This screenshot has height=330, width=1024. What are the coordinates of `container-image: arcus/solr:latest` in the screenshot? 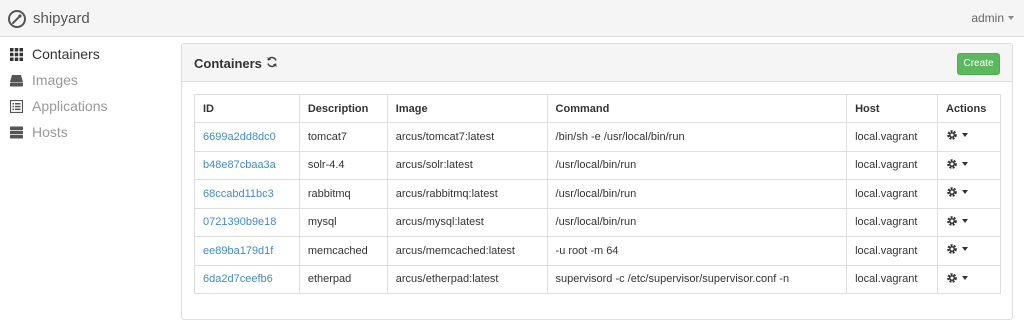 It's located at (467, 165).